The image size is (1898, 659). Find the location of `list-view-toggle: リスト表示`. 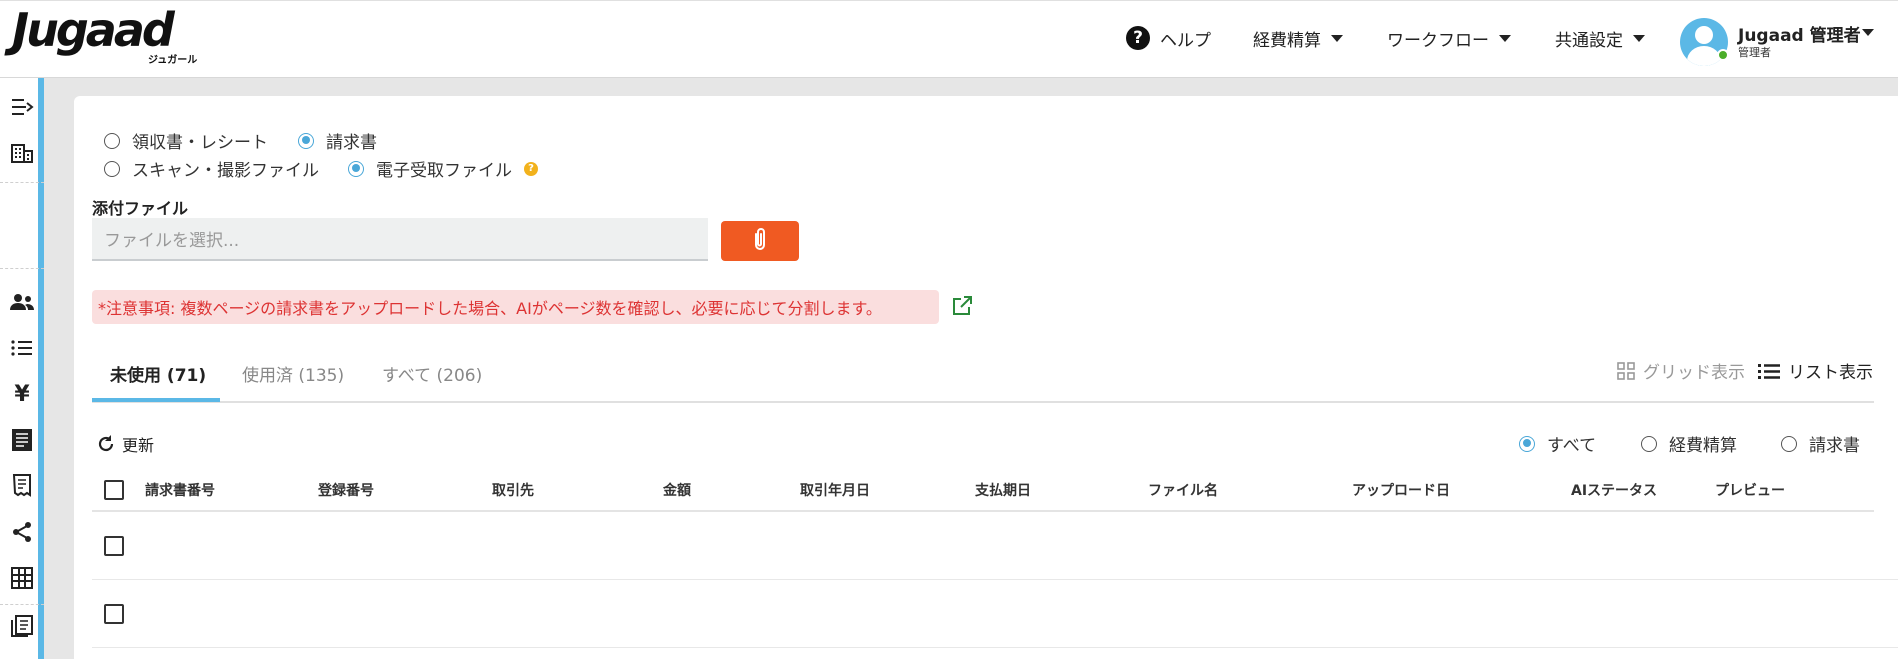

list-view-toggle: リスト表示 is located at coordinates (1815, 370).